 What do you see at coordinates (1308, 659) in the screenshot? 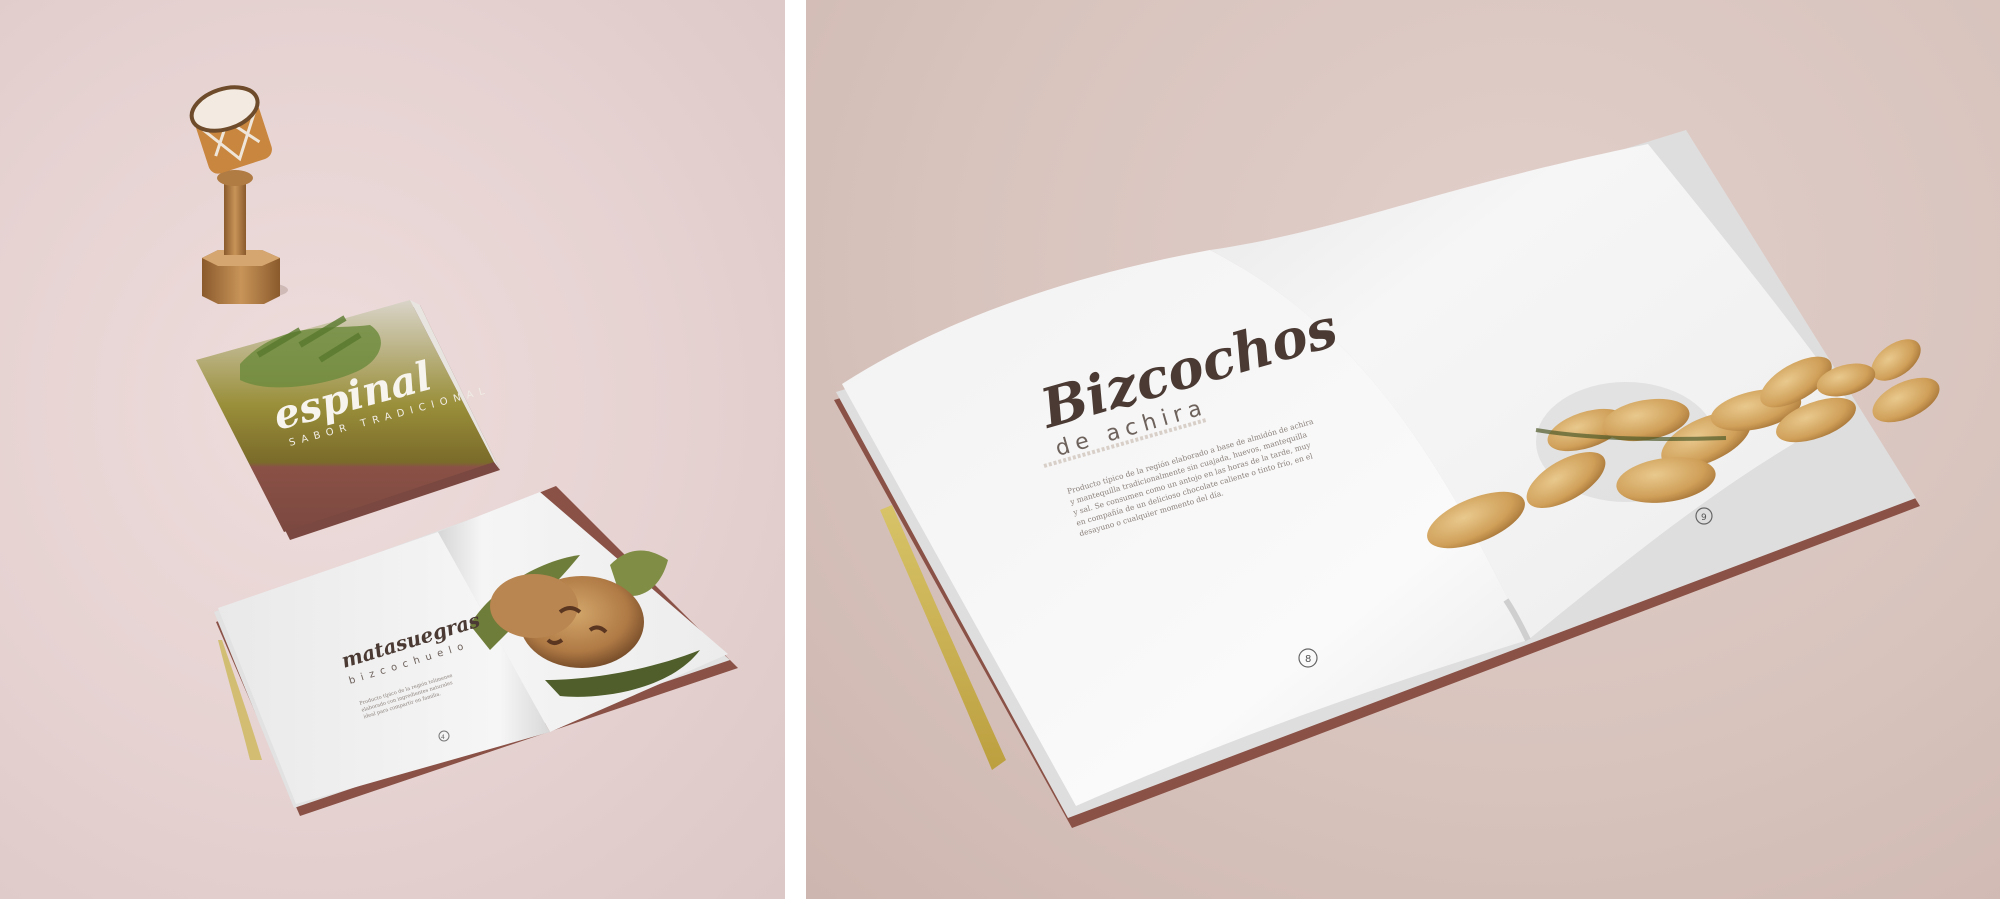
I see `page-number-left: 8` at bounding box center [1308, 659].